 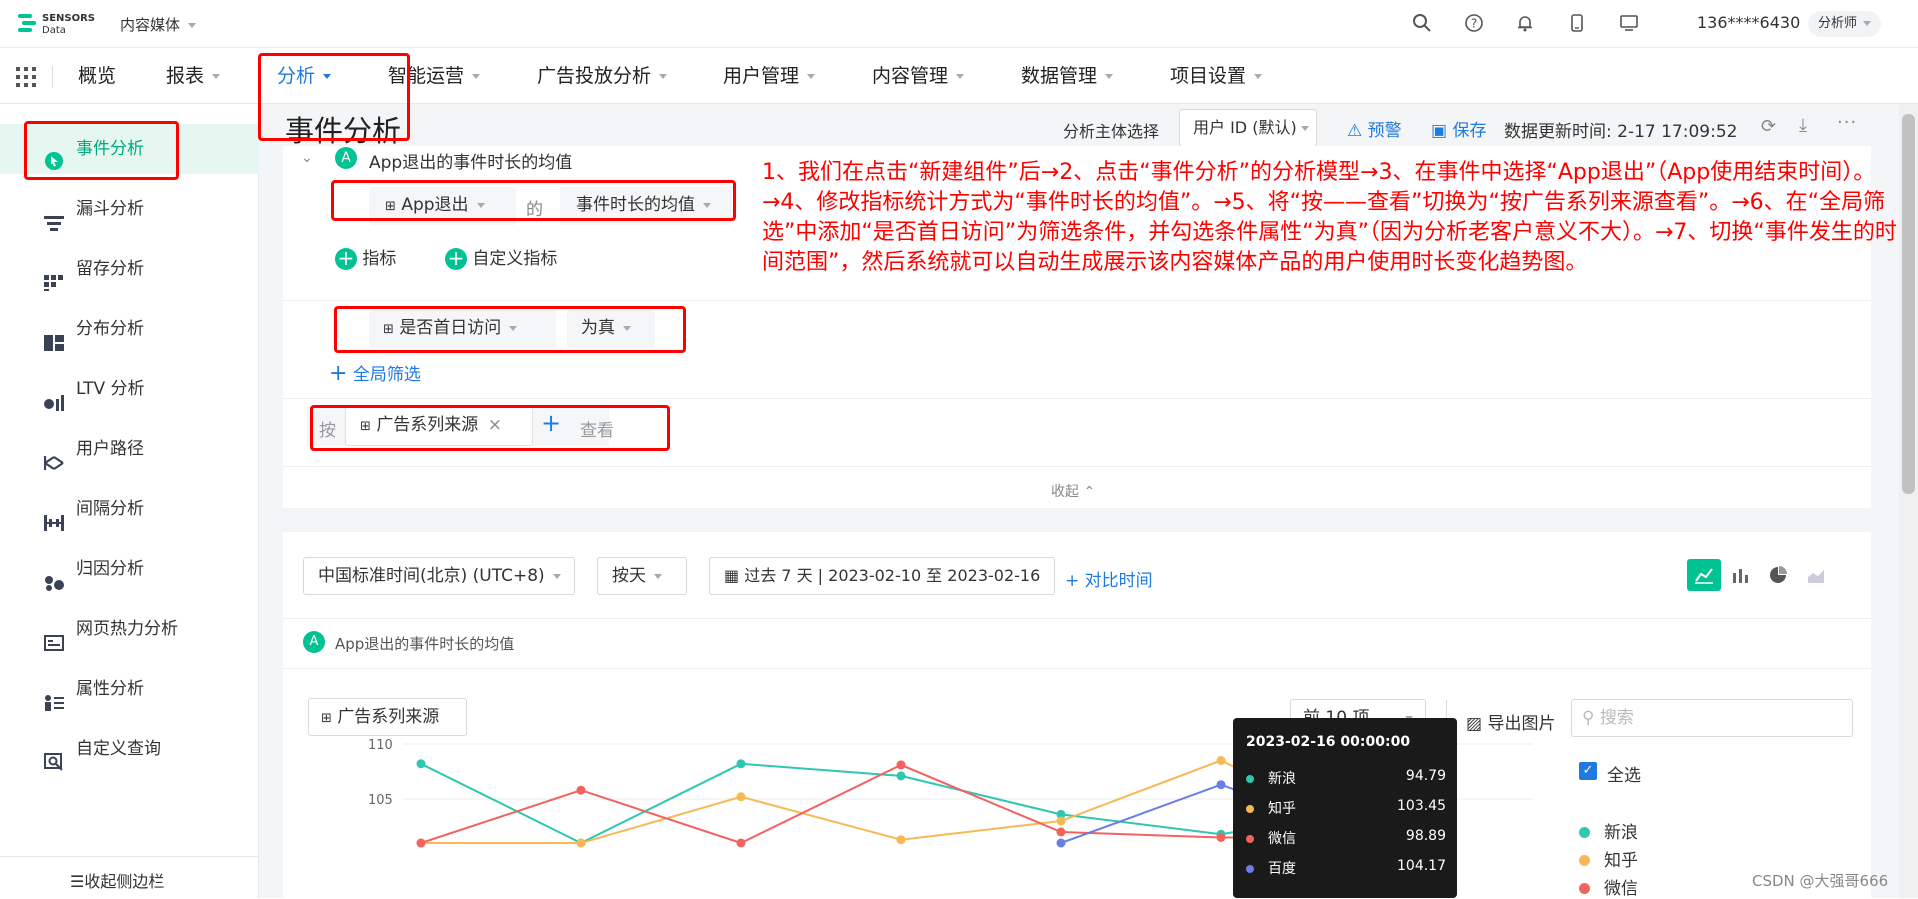 I want to click on nav-content-mgmt: 内容管理, so click(x=918, y=76).